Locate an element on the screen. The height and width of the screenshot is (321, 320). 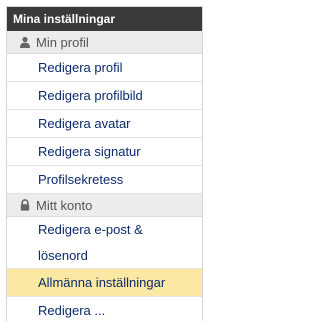
section-header-min-profil: Min profil is located at coordinates (104, 42).